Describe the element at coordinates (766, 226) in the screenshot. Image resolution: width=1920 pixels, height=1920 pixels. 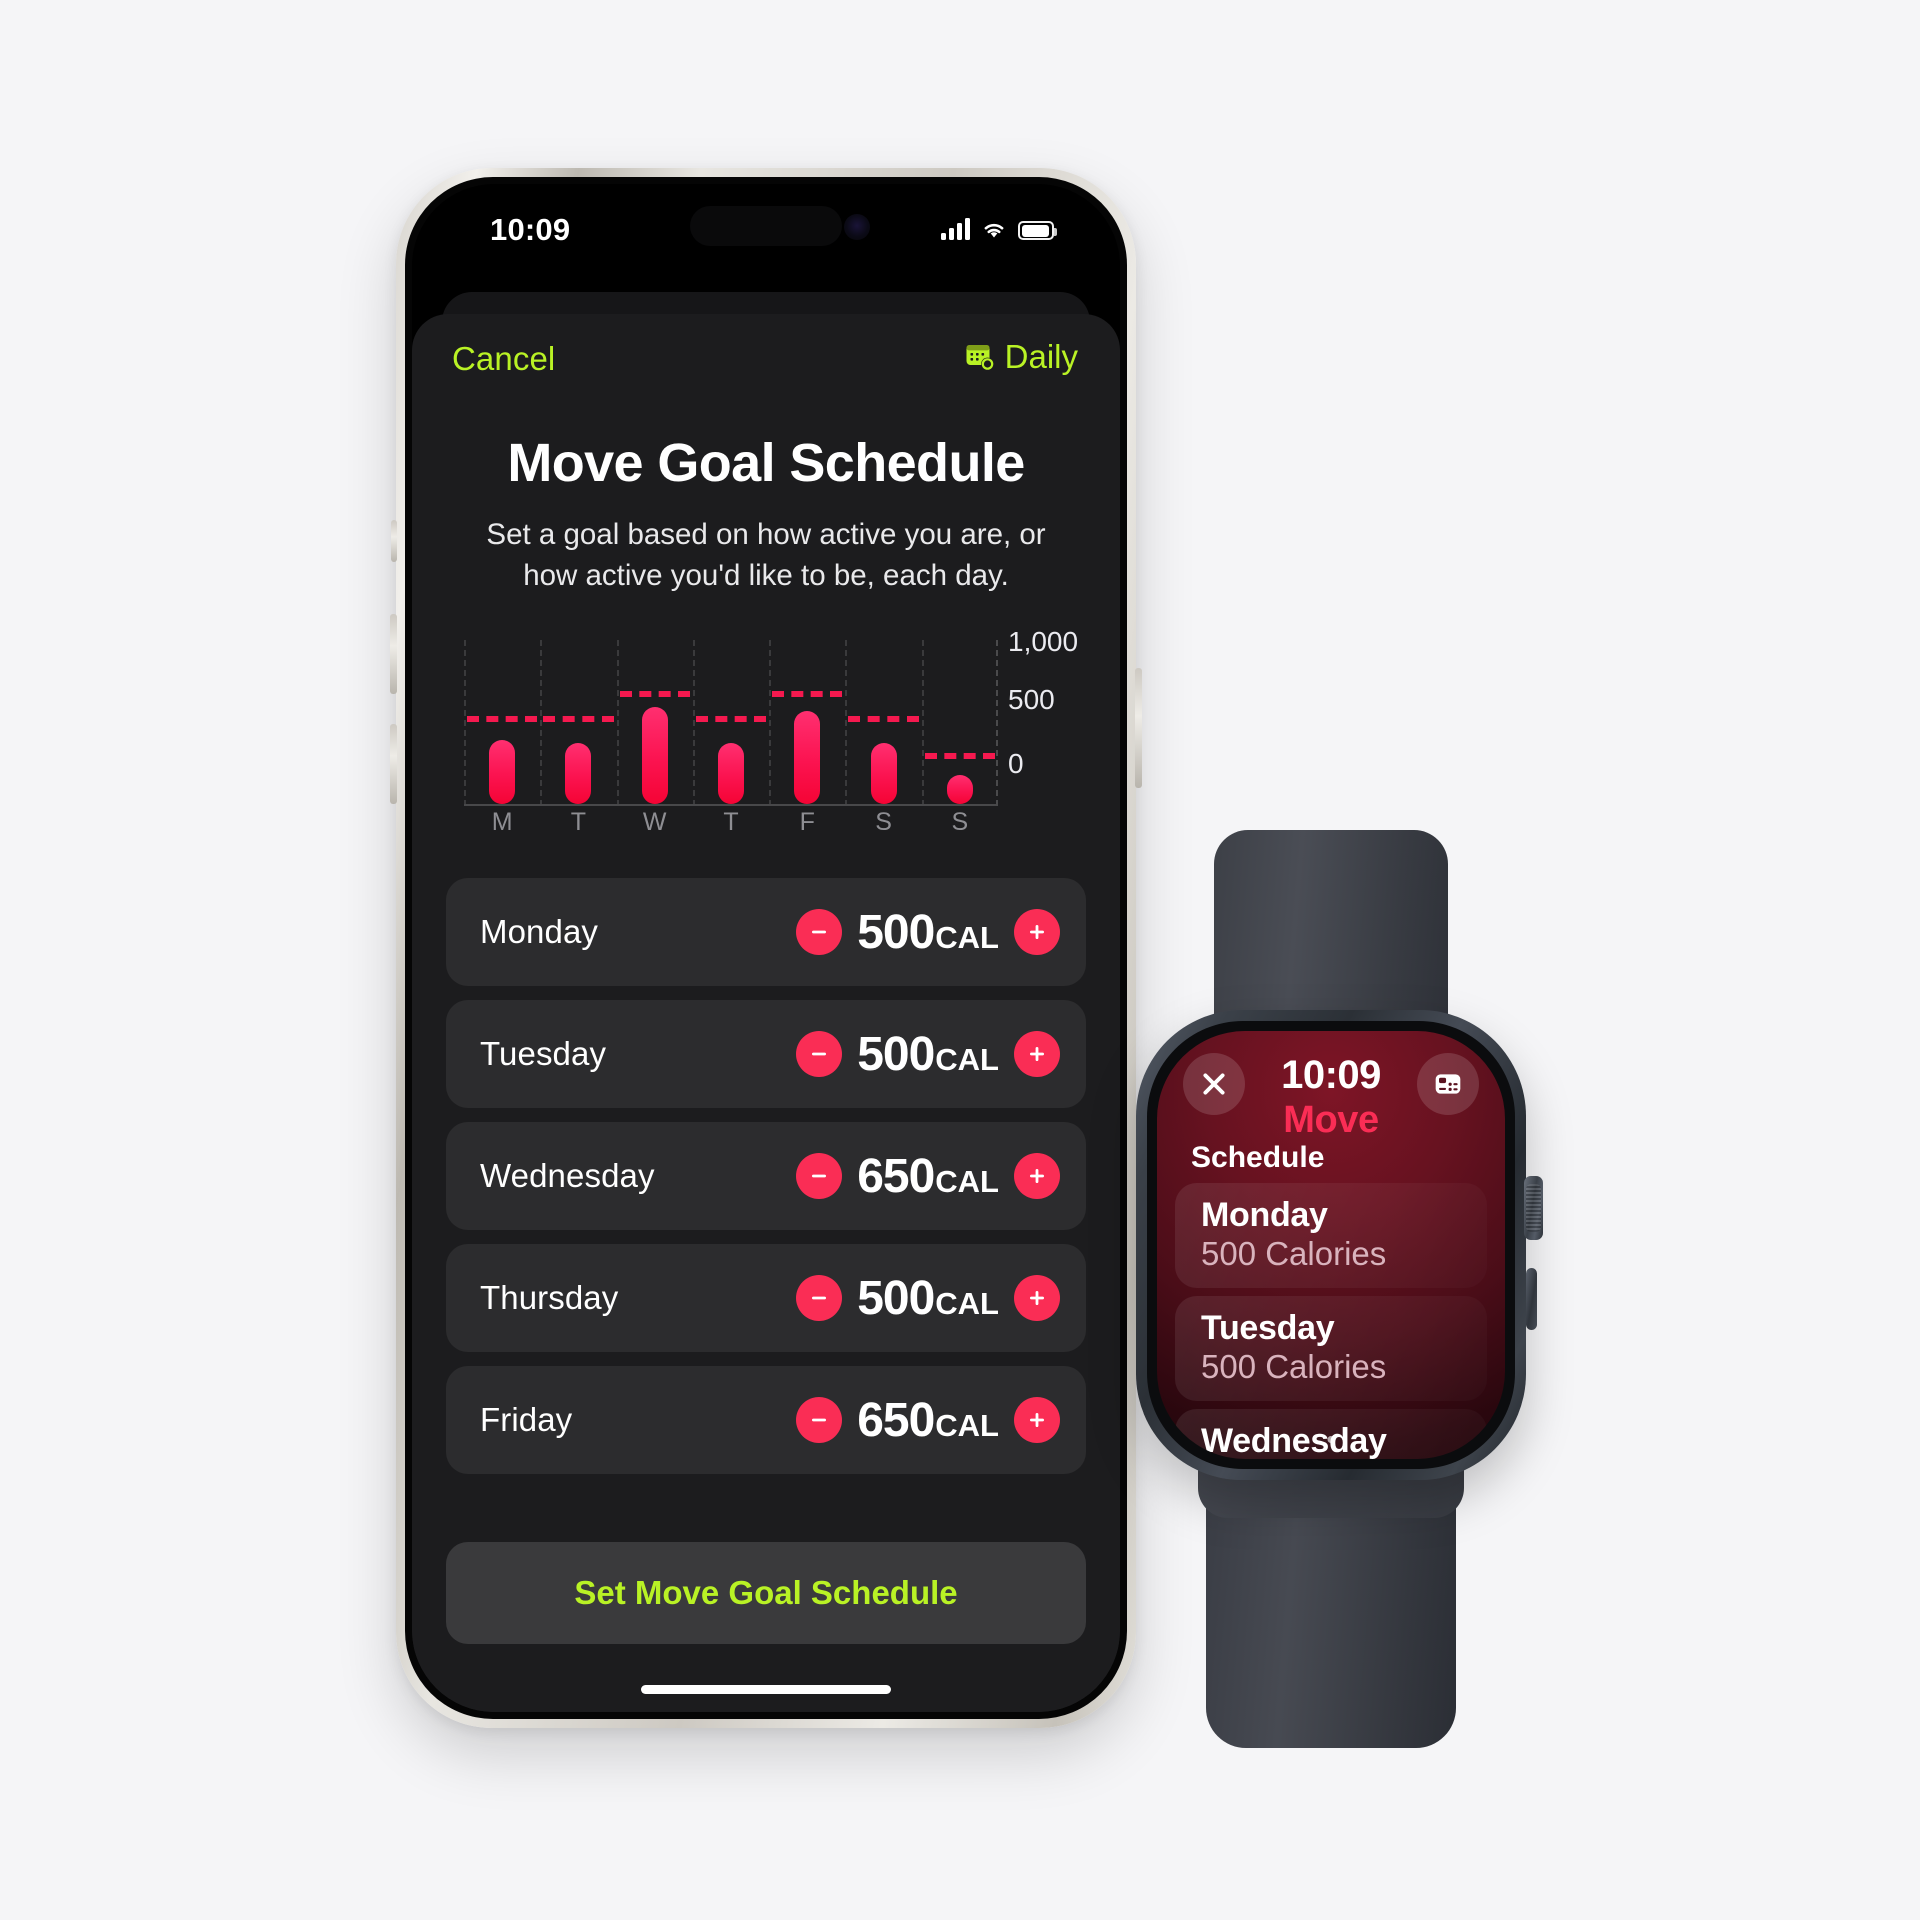
I see `dynamic-island` at that location.